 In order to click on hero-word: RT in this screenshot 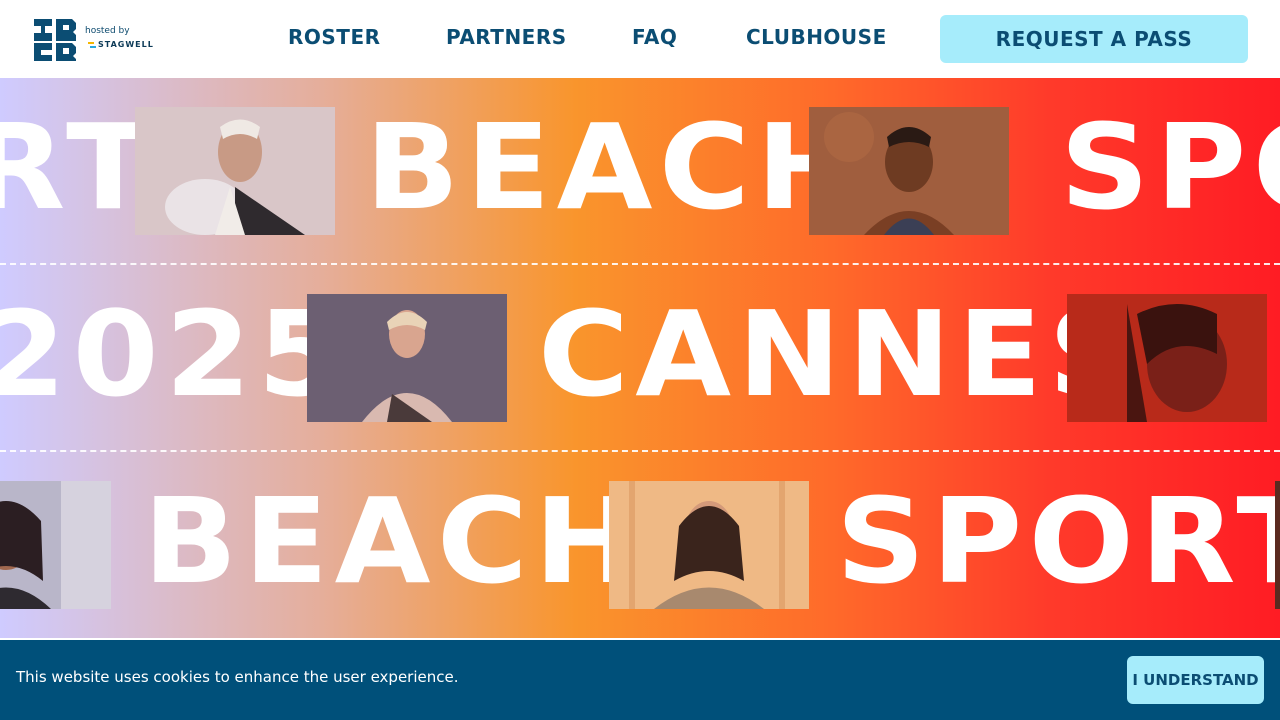, I will do `click(78, 167)`.